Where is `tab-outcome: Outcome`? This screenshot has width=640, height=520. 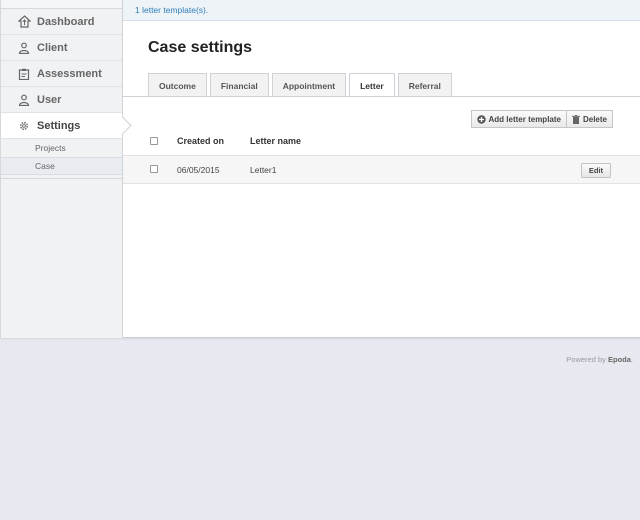 tab-outcome: Outcome is located at coordinates (177, 85).